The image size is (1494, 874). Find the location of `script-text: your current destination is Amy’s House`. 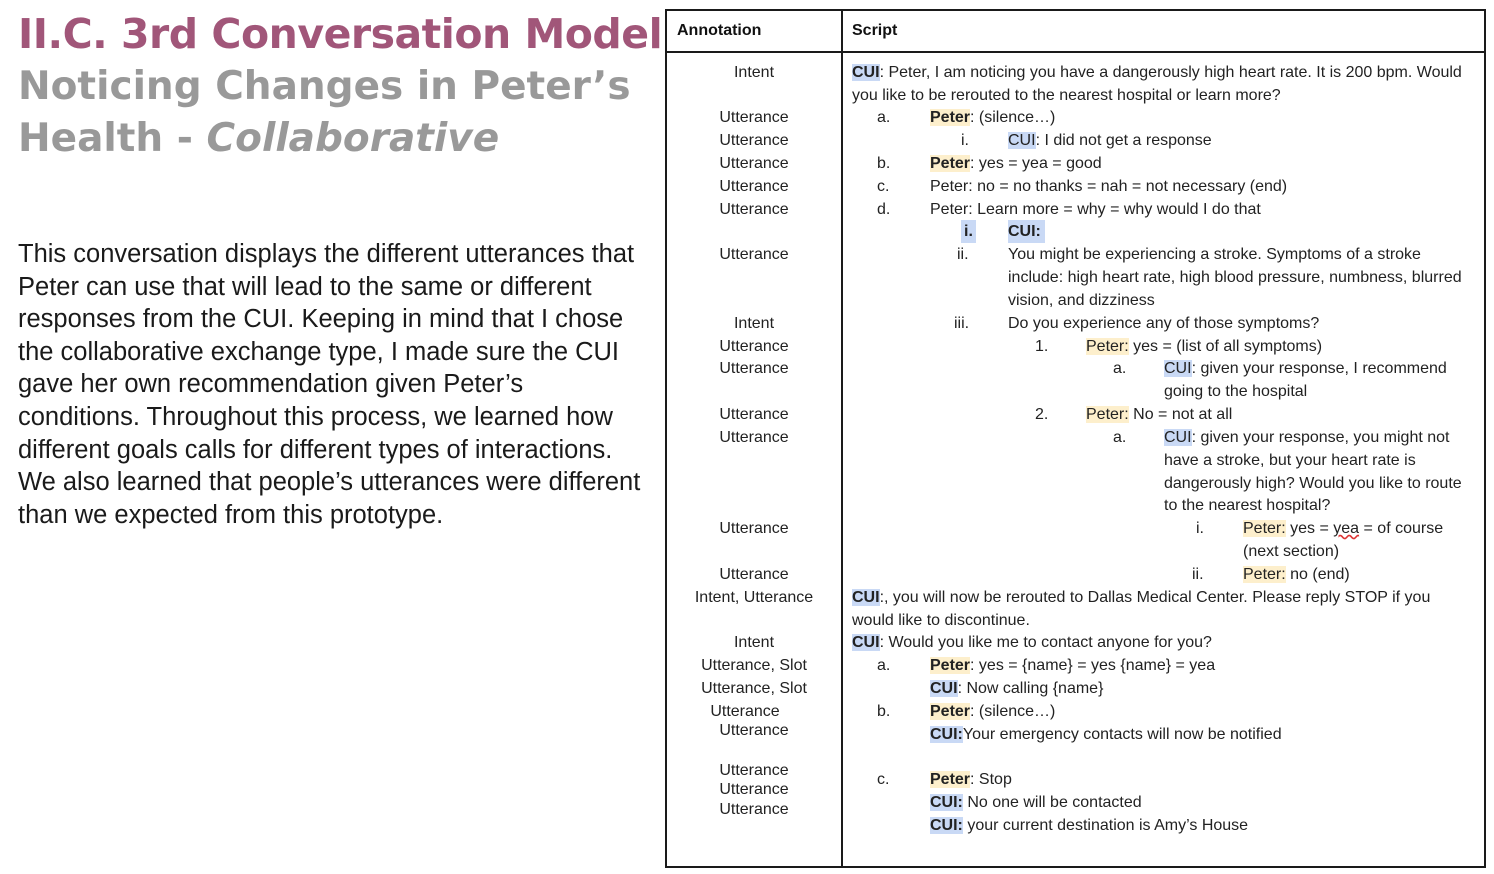

script-text: your current destination is Amy’s House is located at coordinates (1105, 825).